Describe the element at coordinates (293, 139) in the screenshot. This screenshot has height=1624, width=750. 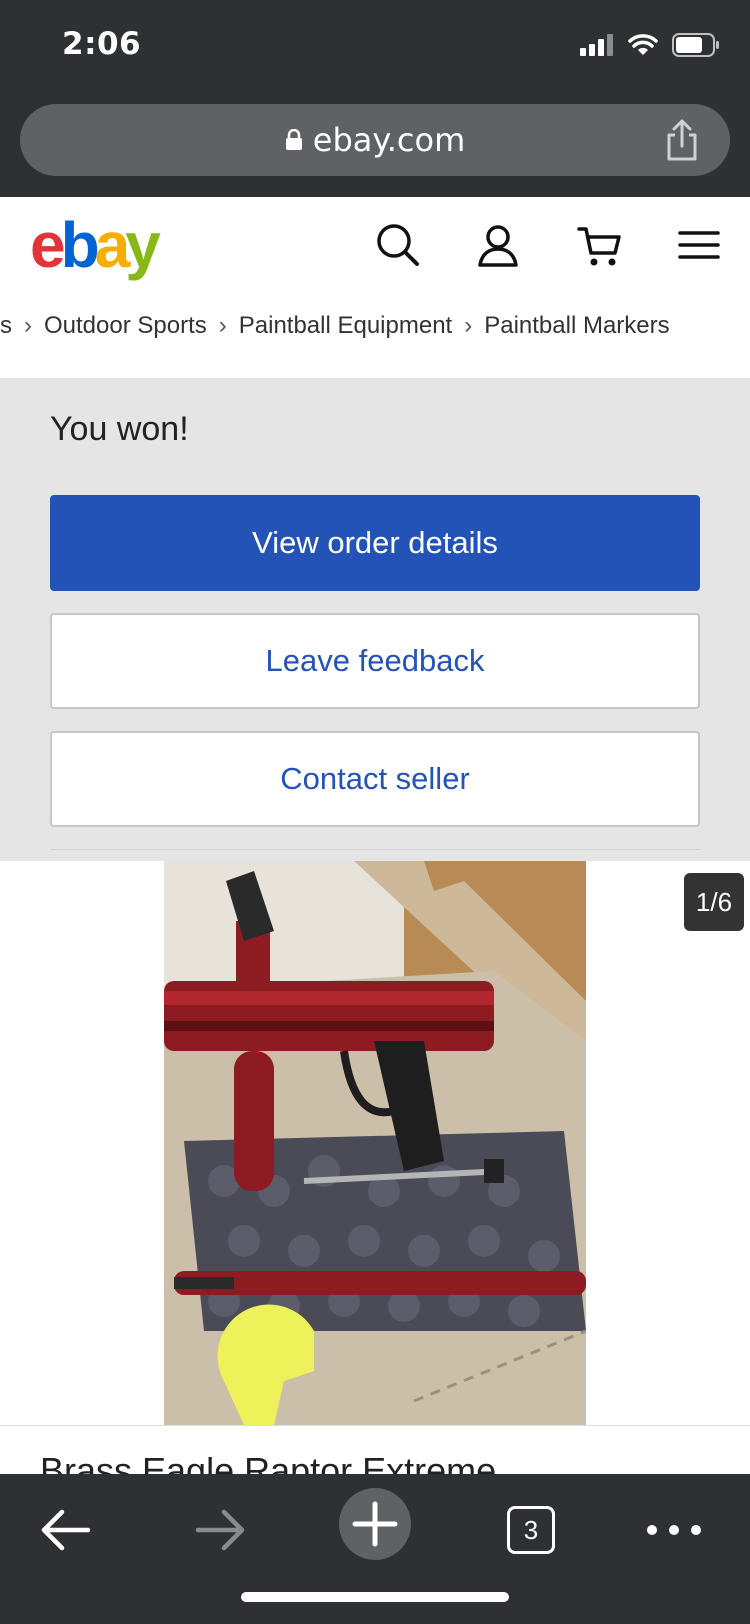
I see `lock-icon` at that location.